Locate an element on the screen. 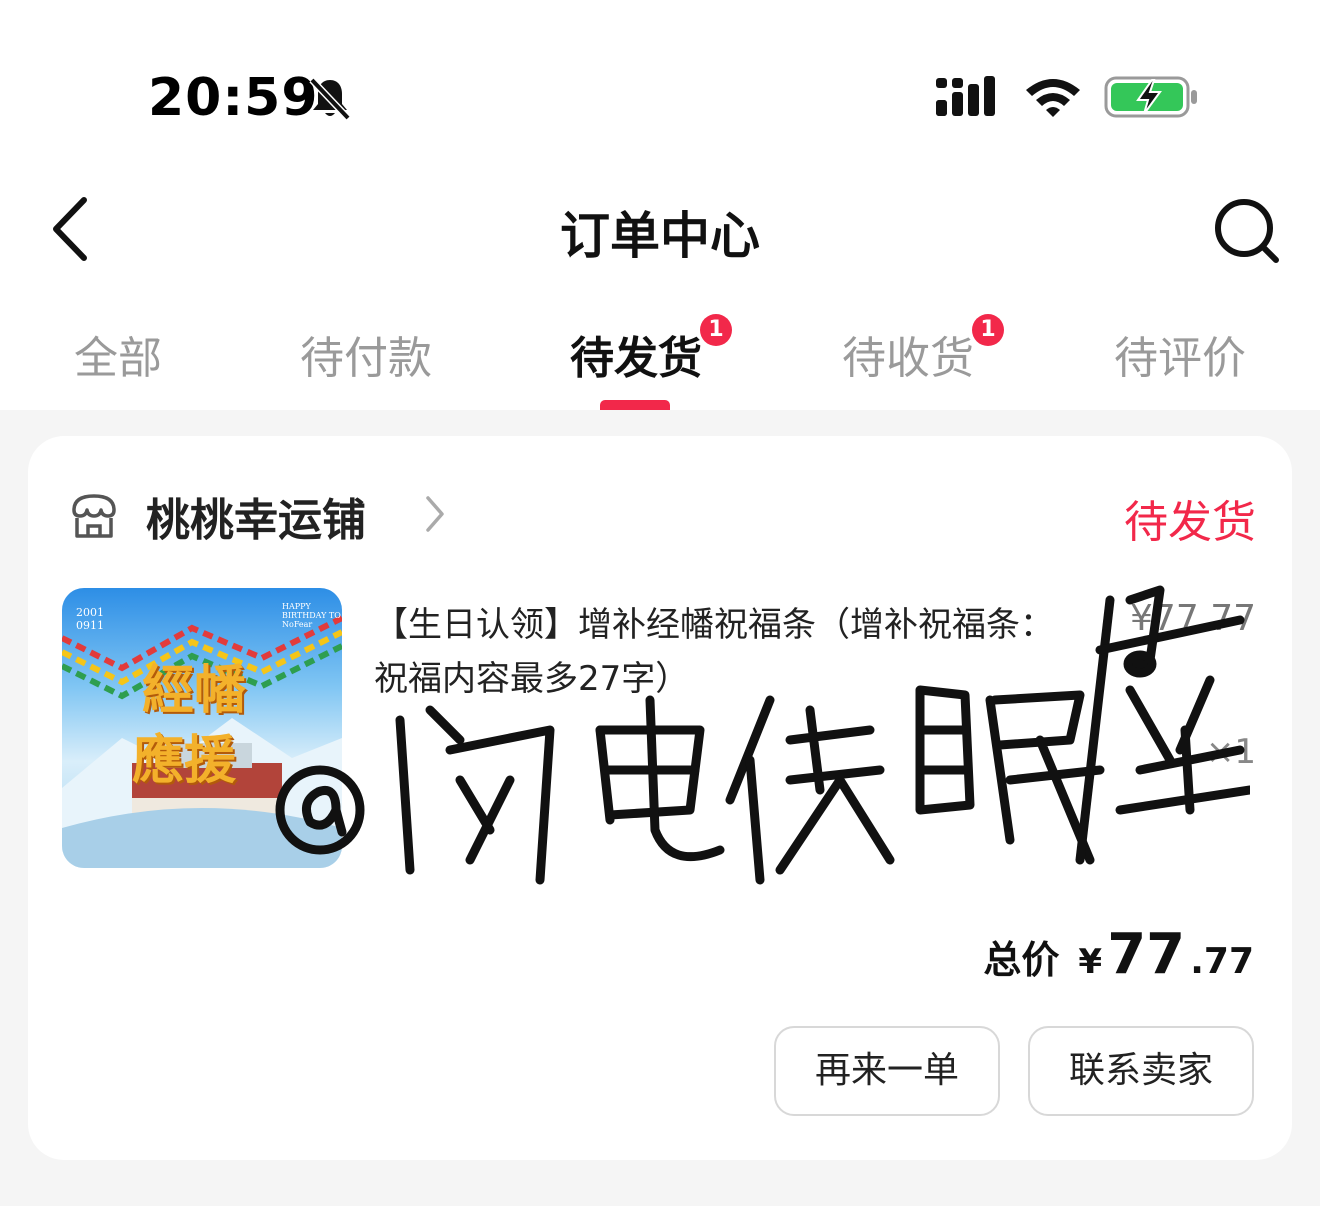 The image size is (1320, 1206). tab-all: 全部 is located at coordinates (118, 354).